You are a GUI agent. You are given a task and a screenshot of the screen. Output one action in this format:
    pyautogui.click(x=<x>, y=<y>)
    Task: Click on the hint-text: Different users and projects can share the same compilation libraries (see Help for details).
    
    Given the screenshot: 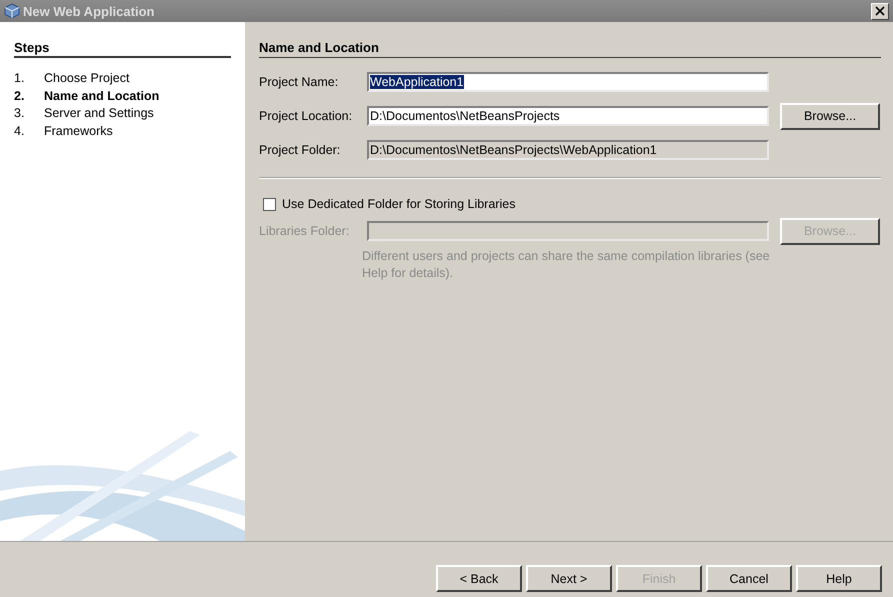 What is the action you would take?
    pyautogui.click(x=566, y=265)
    